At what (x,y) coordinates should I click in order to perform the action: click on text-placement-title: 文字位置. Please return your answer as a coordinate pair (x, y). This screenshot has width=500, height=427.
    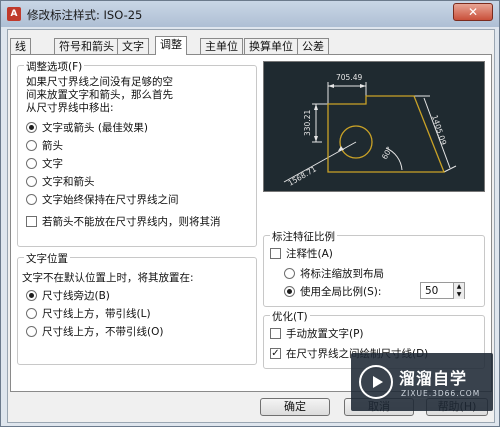
    Looking at the image, I should click on (47, 258).